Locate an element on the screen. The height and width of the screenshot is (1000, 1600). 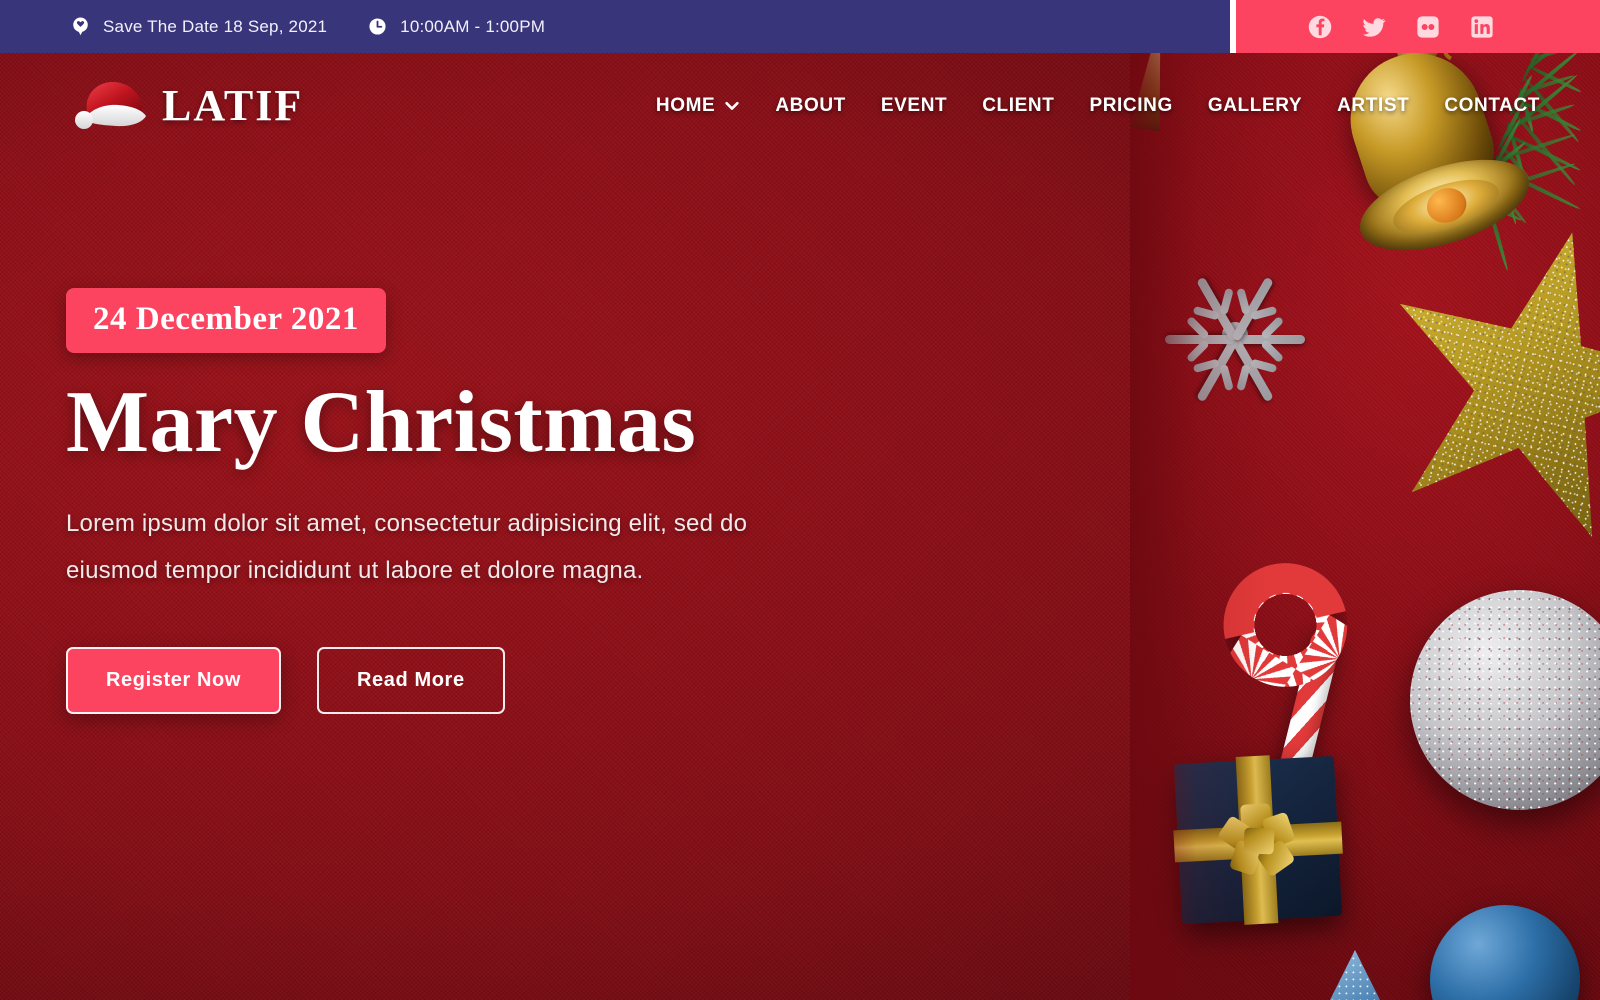
nav-item-contact: CONTACT is located at coordinates (1492, 106).